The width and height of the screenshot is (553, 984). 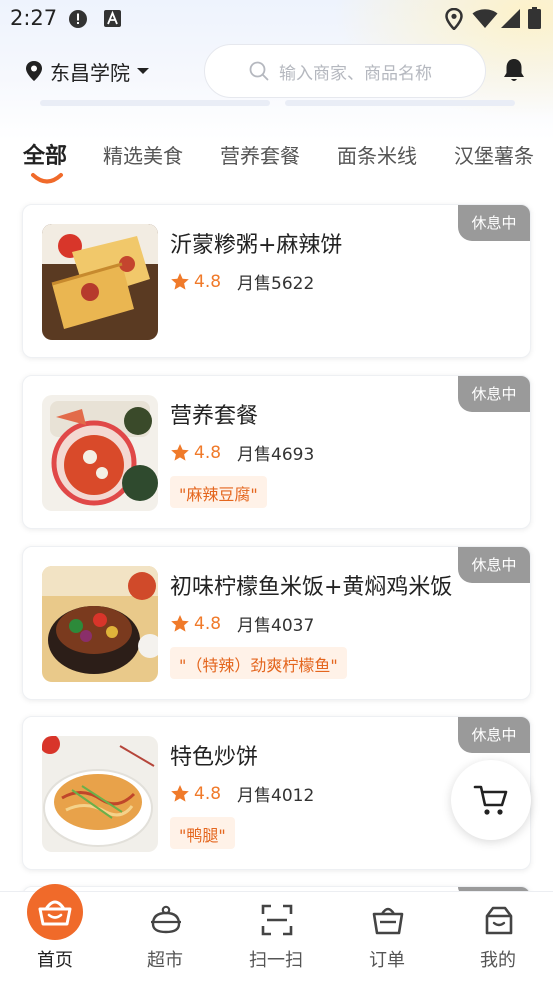 What do you see at coordinates (78, 19) in the screenshot?
I see `alert-icon` at bounding box center [78, 19].